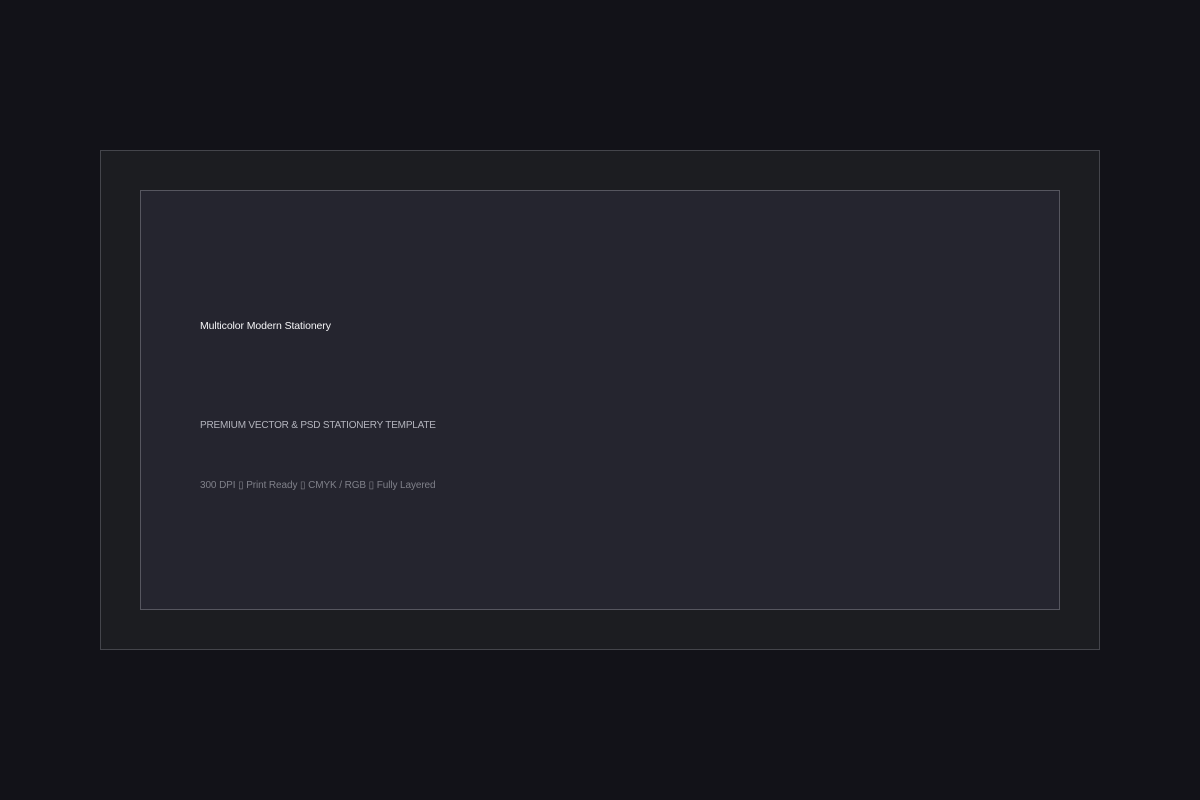 The width and height of the screenshot is (1200, 800). What do you see at coordinates (265, 326) in the screenshot?
I see `product-title: Multicolor Modern Stationery` at bounding box center [265, 326].